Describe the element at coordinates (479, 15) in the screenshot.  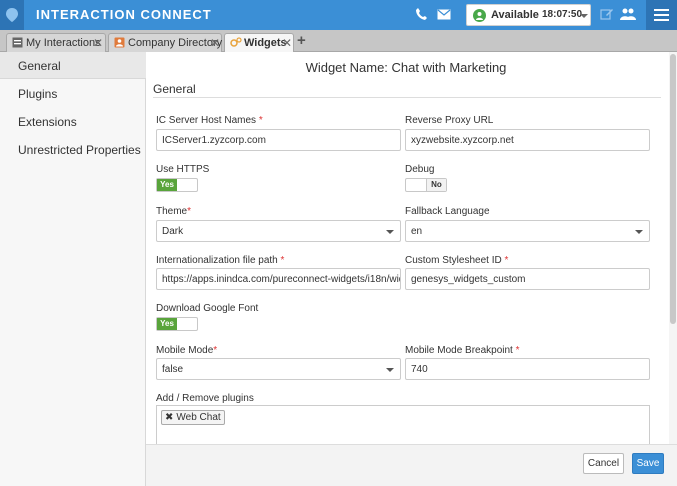
I see `available-status-icon` at that location.